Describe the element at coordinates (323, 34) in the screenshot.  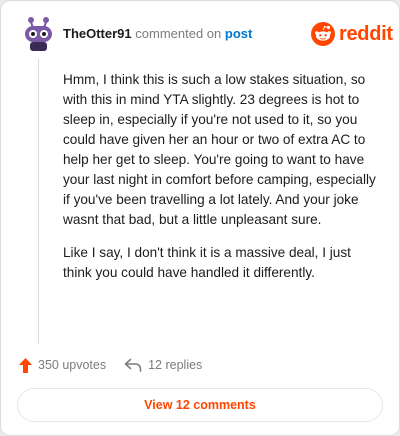
I see `reddit-snoo-icon` at that location.